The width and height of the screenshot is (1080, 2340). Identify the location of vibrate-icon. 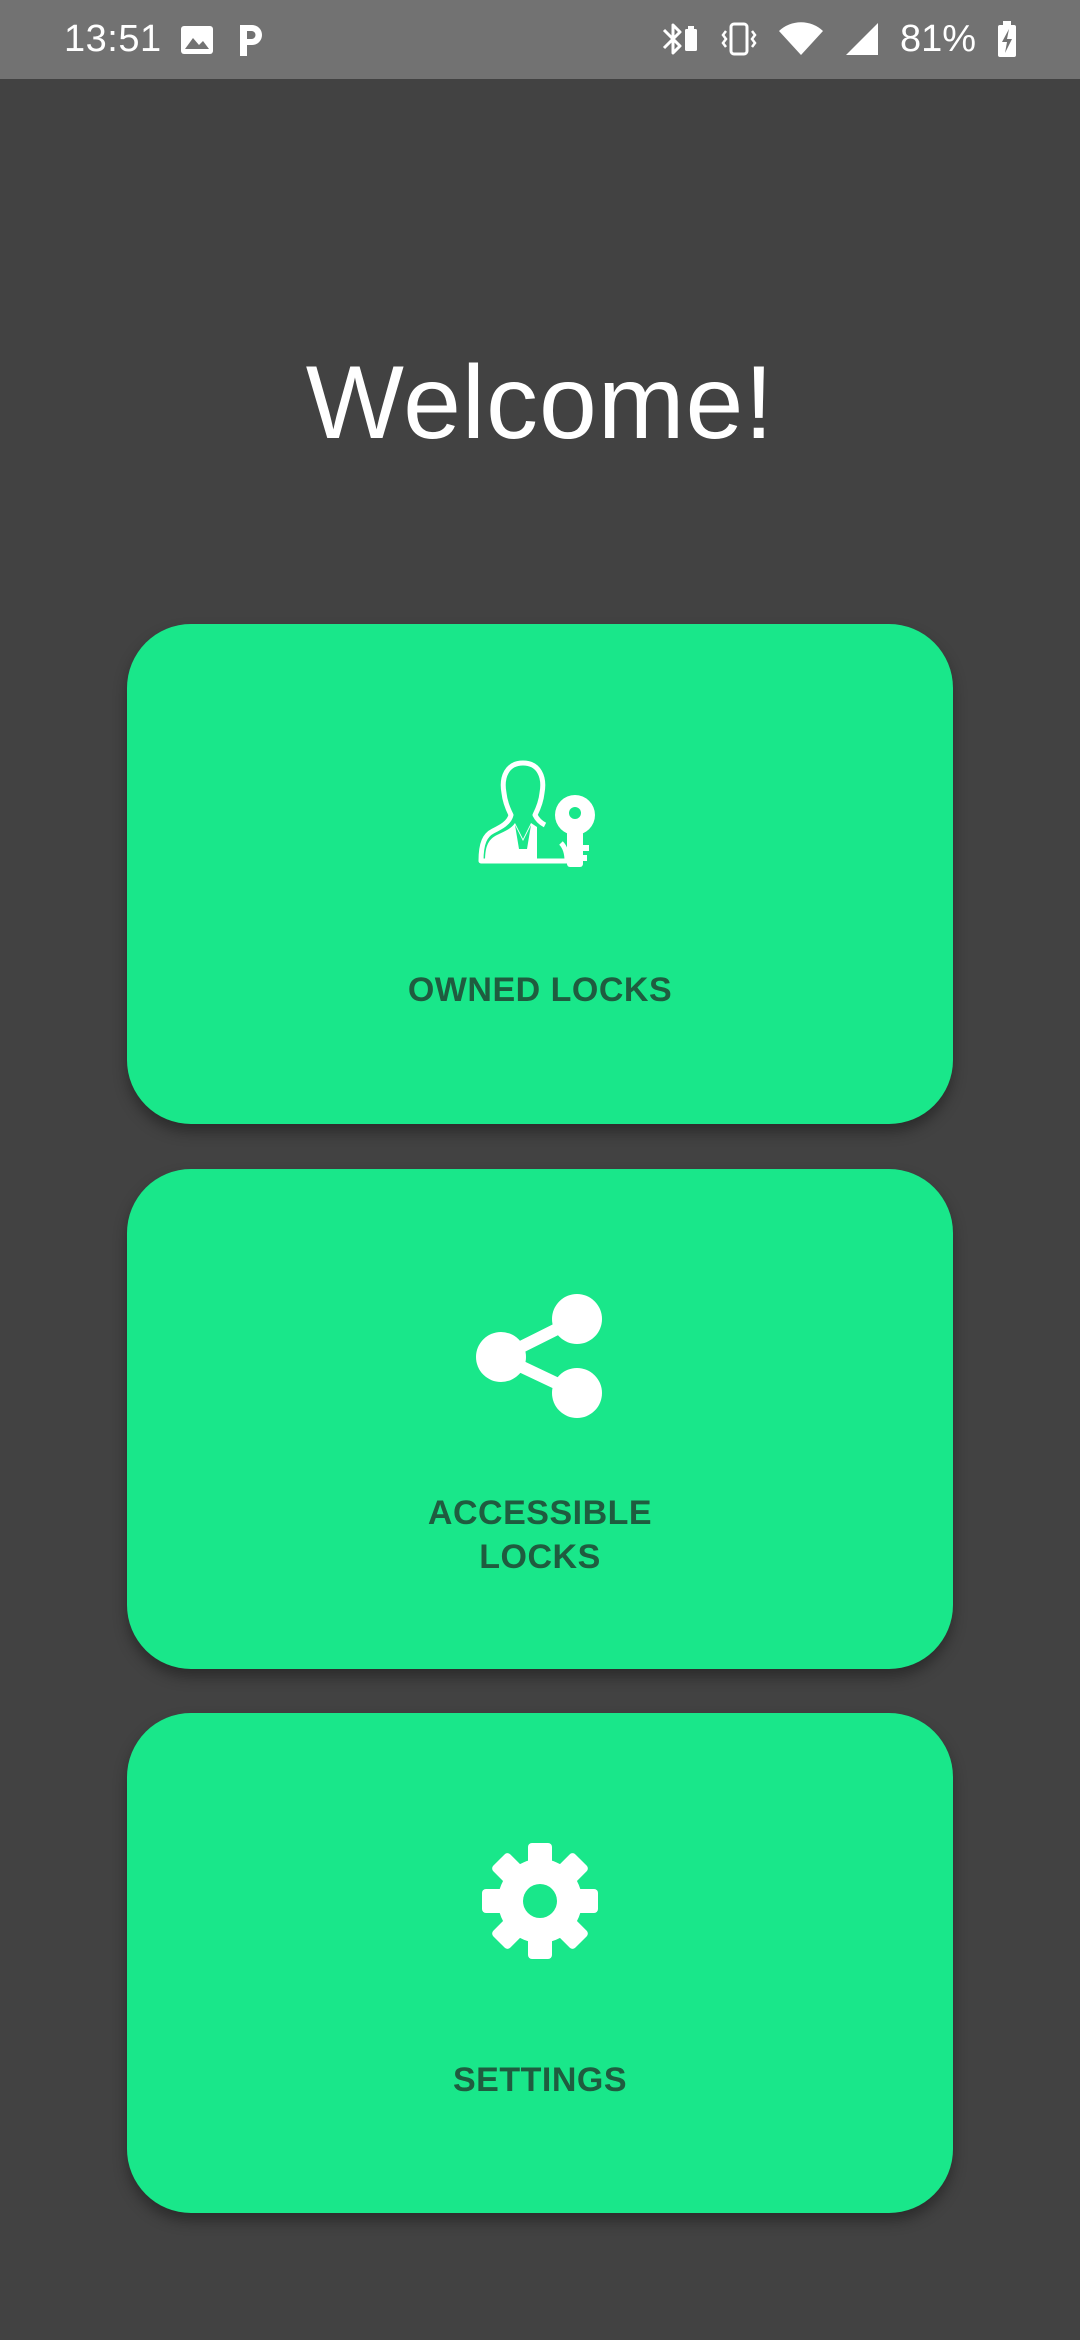
(739, 39).